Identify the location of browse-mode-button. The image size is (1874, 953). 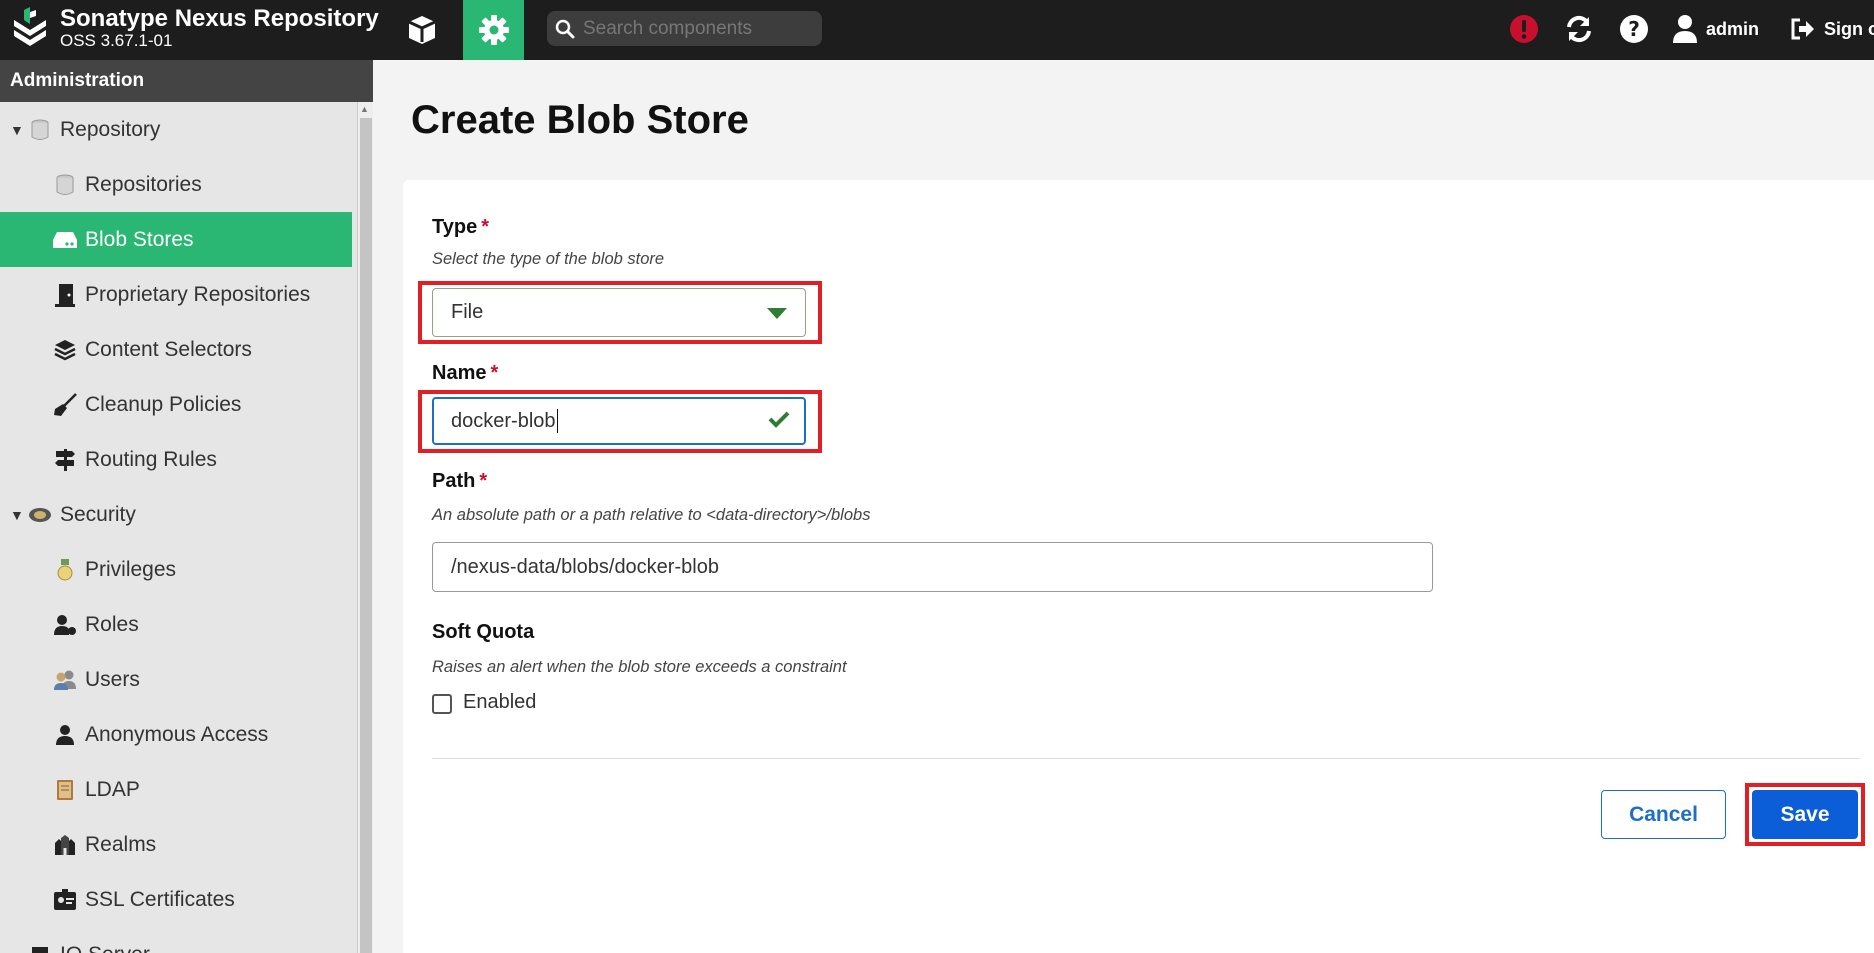
(422, 30).